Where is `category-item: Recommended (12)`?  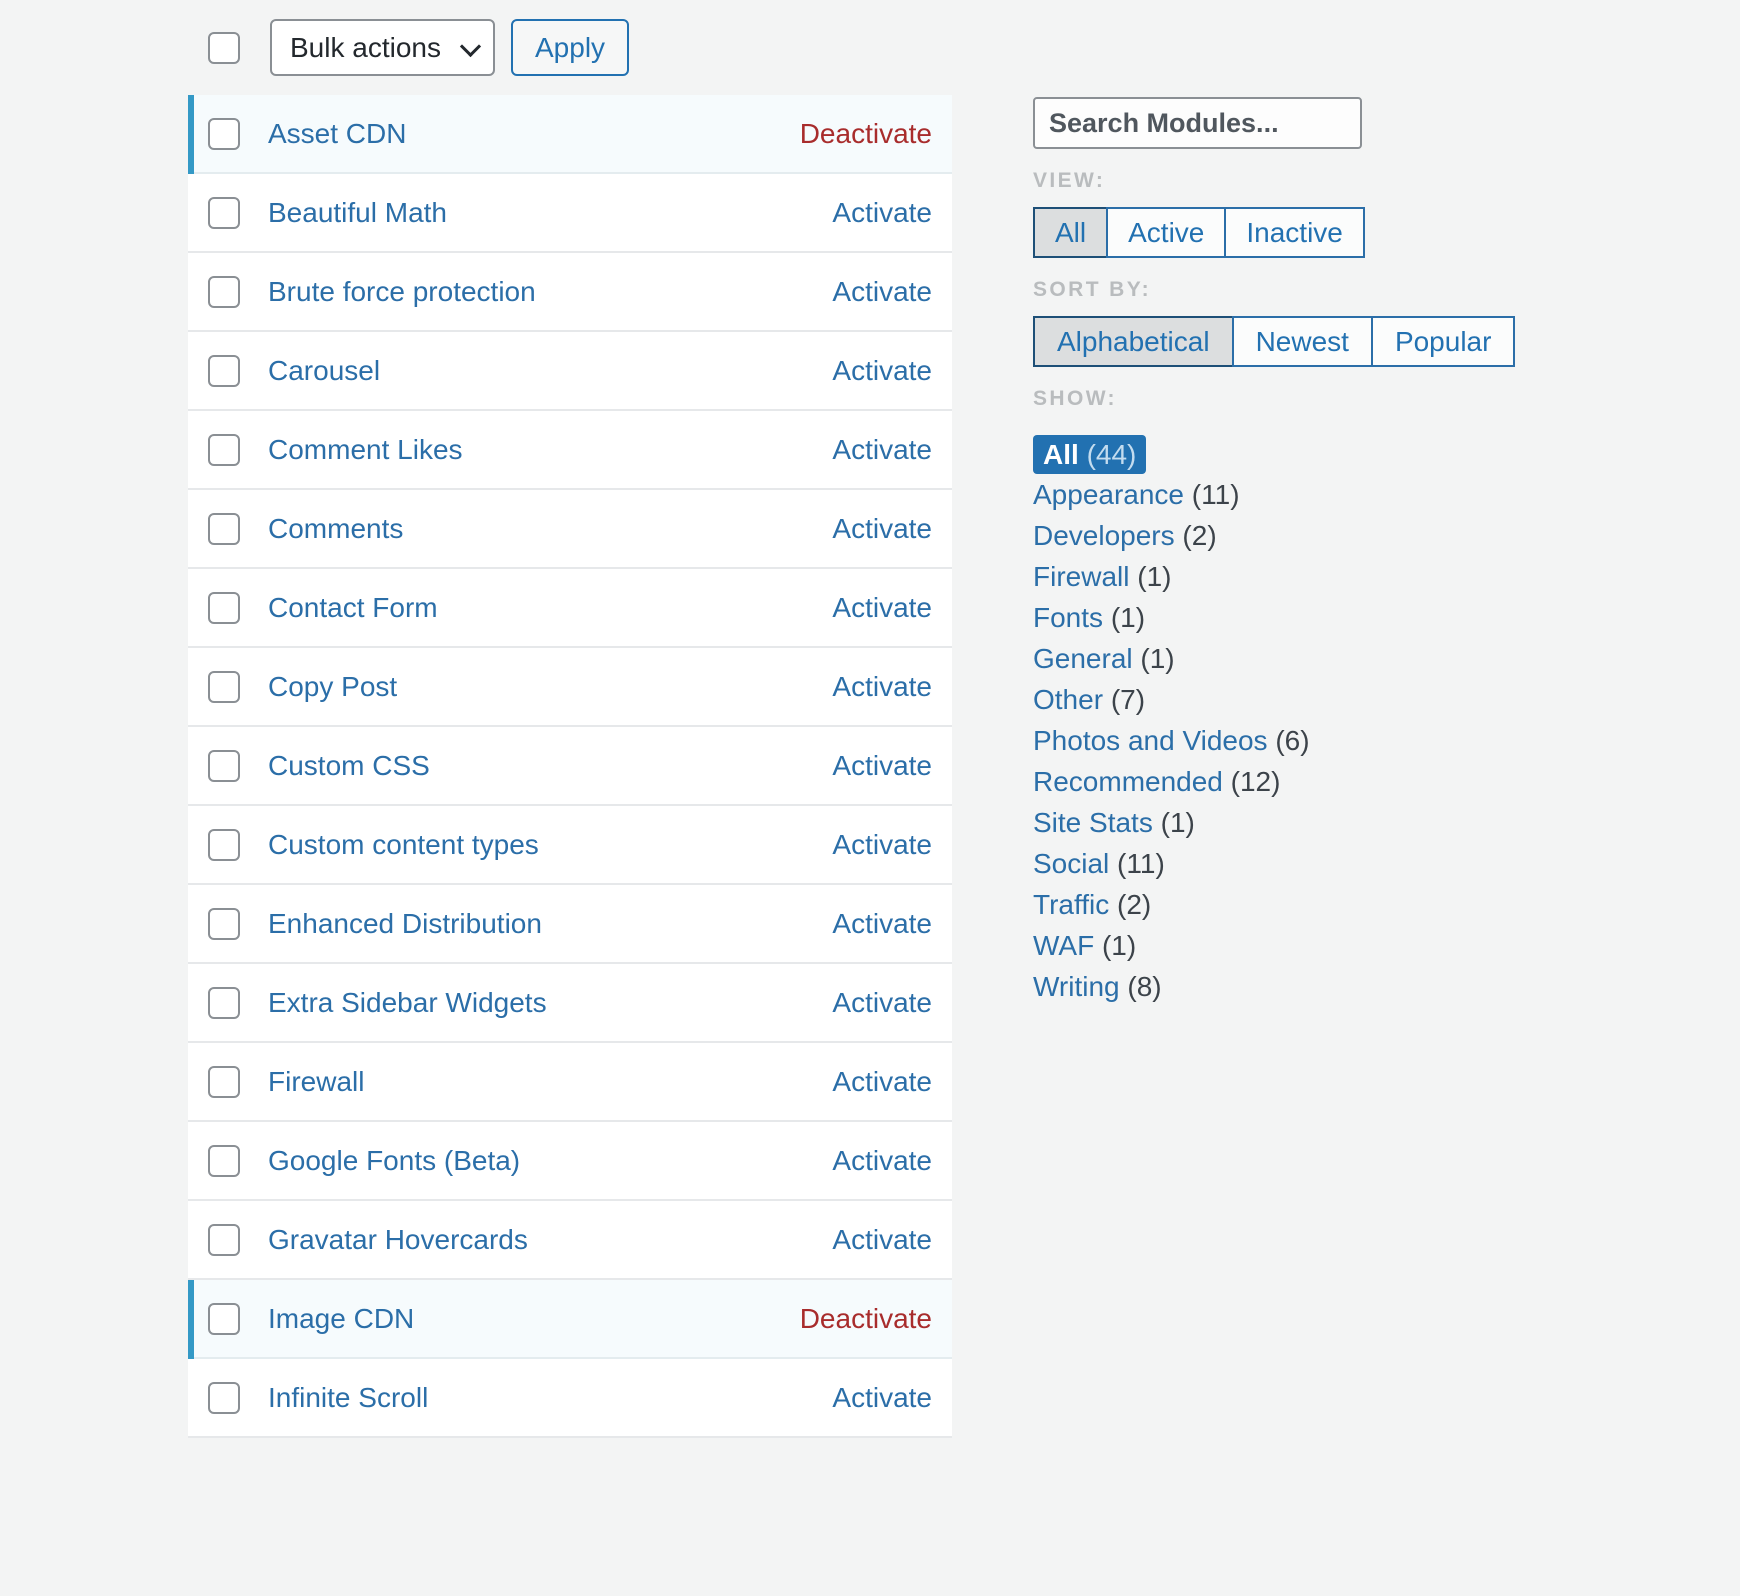 category-item: Recommended (12) is located at coordinates (1383, 781).